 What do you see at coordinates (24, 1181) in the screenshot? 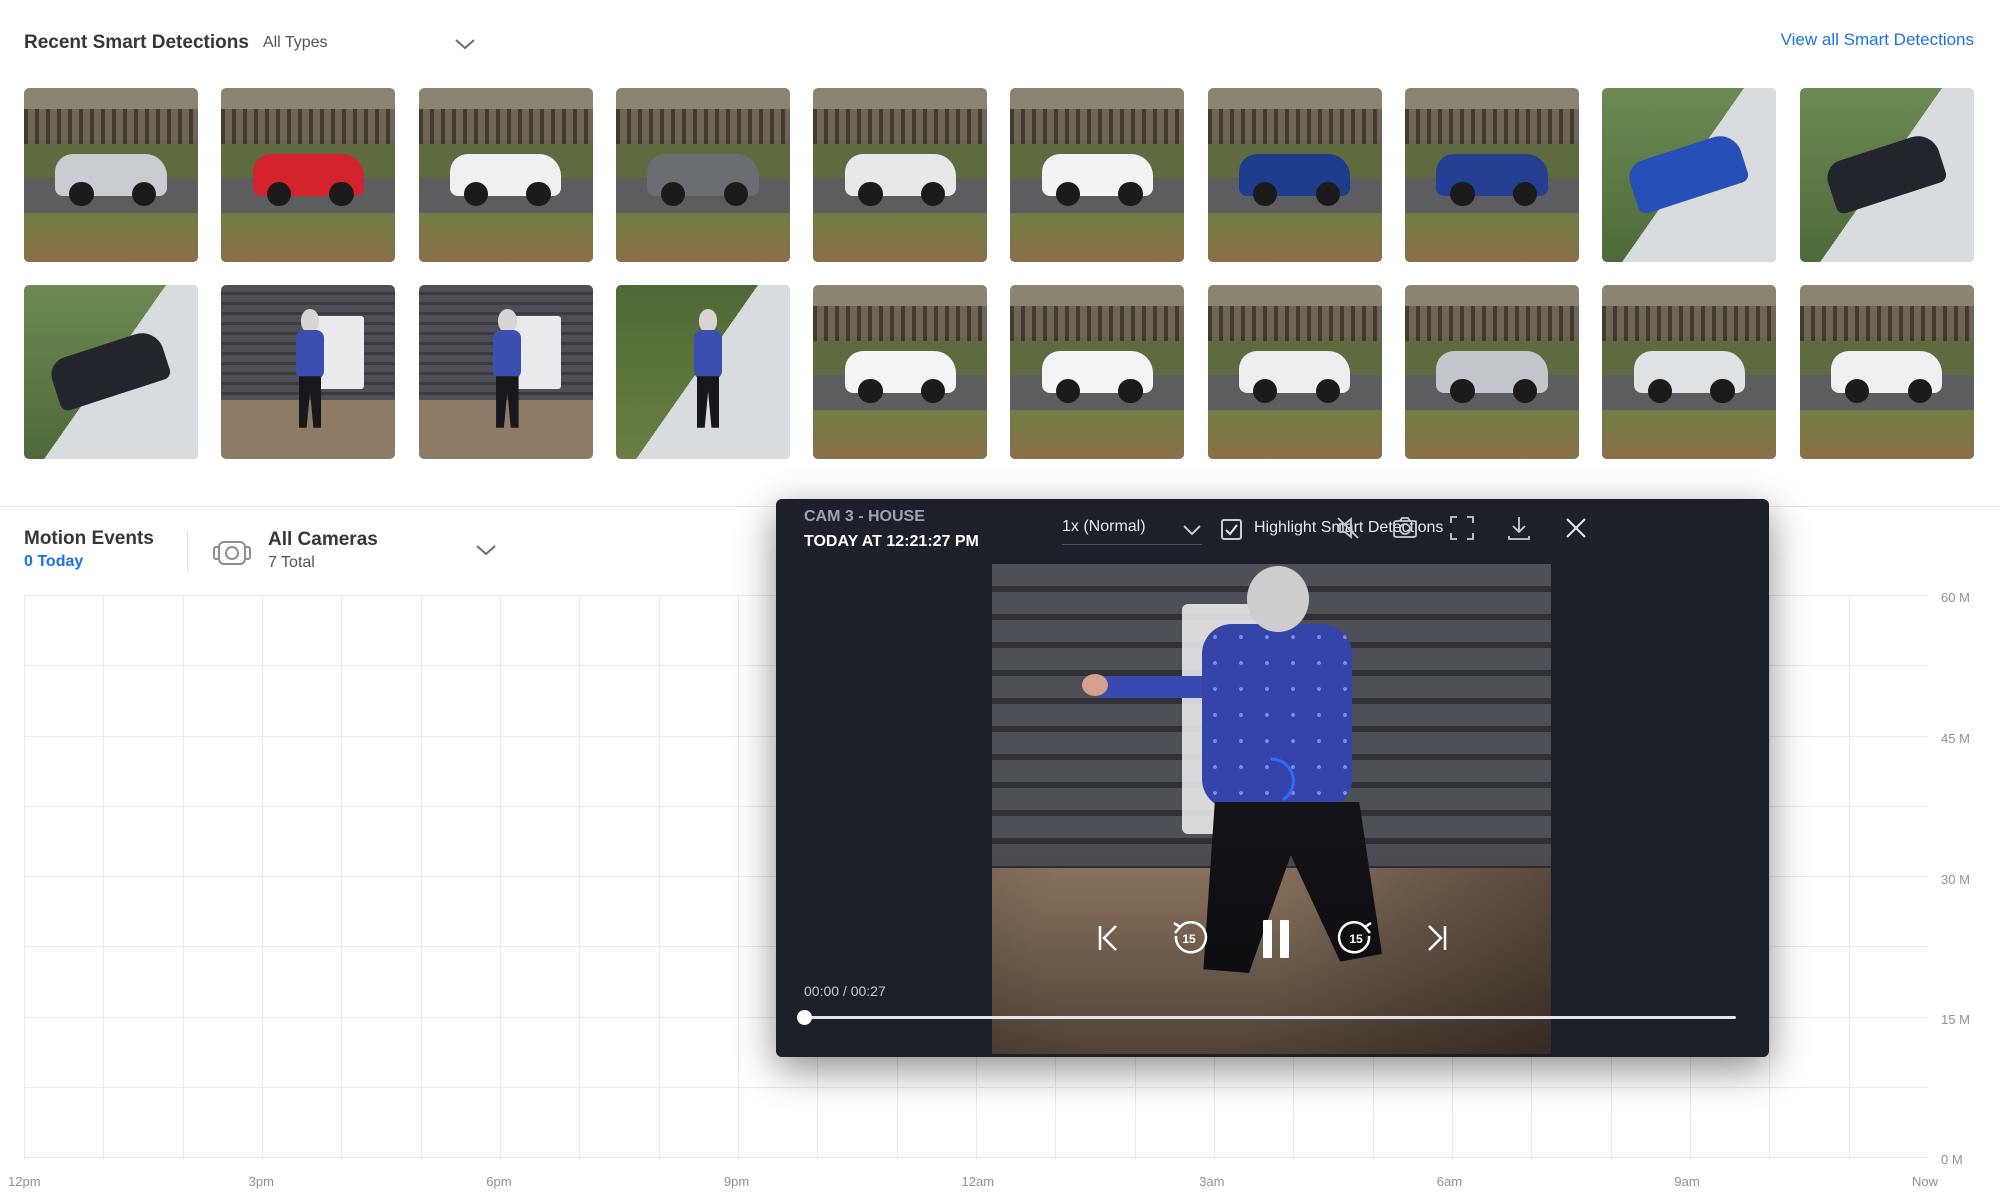
I see `x-axis-tick-label: 12pm` at bounding box center [24, 1181].